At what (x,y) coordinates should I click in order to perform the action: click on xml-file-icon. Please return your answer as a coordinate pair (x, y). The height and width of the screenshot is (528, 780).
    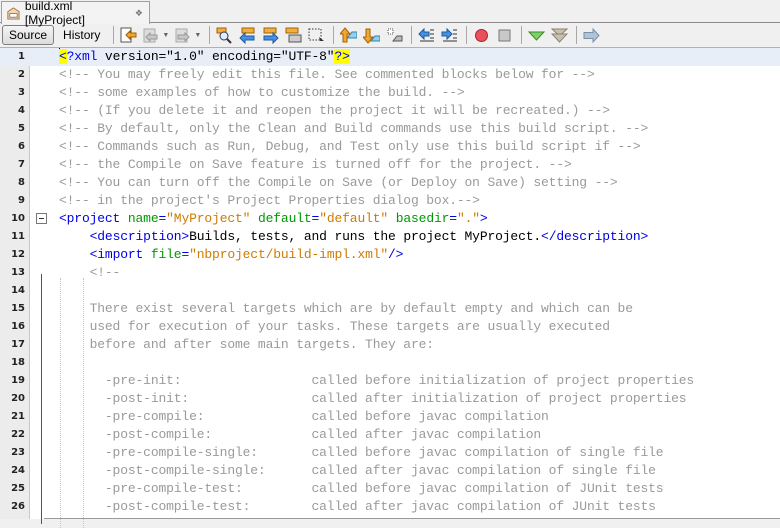
    Looking at the image, I should click on (13, 13).